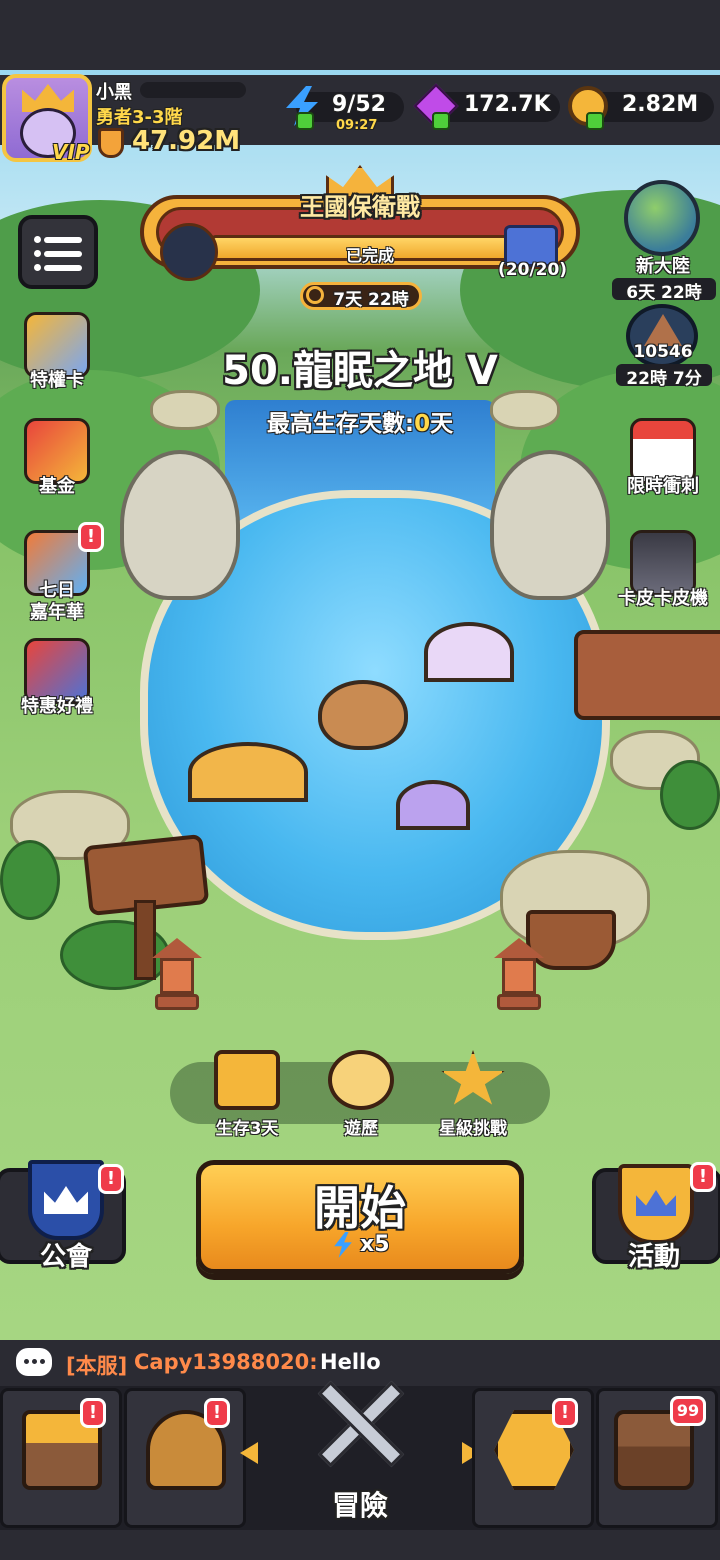 The width and height of the screenshot is (720, 1560). I want to click on shield-power-icon, so click(111, 143).